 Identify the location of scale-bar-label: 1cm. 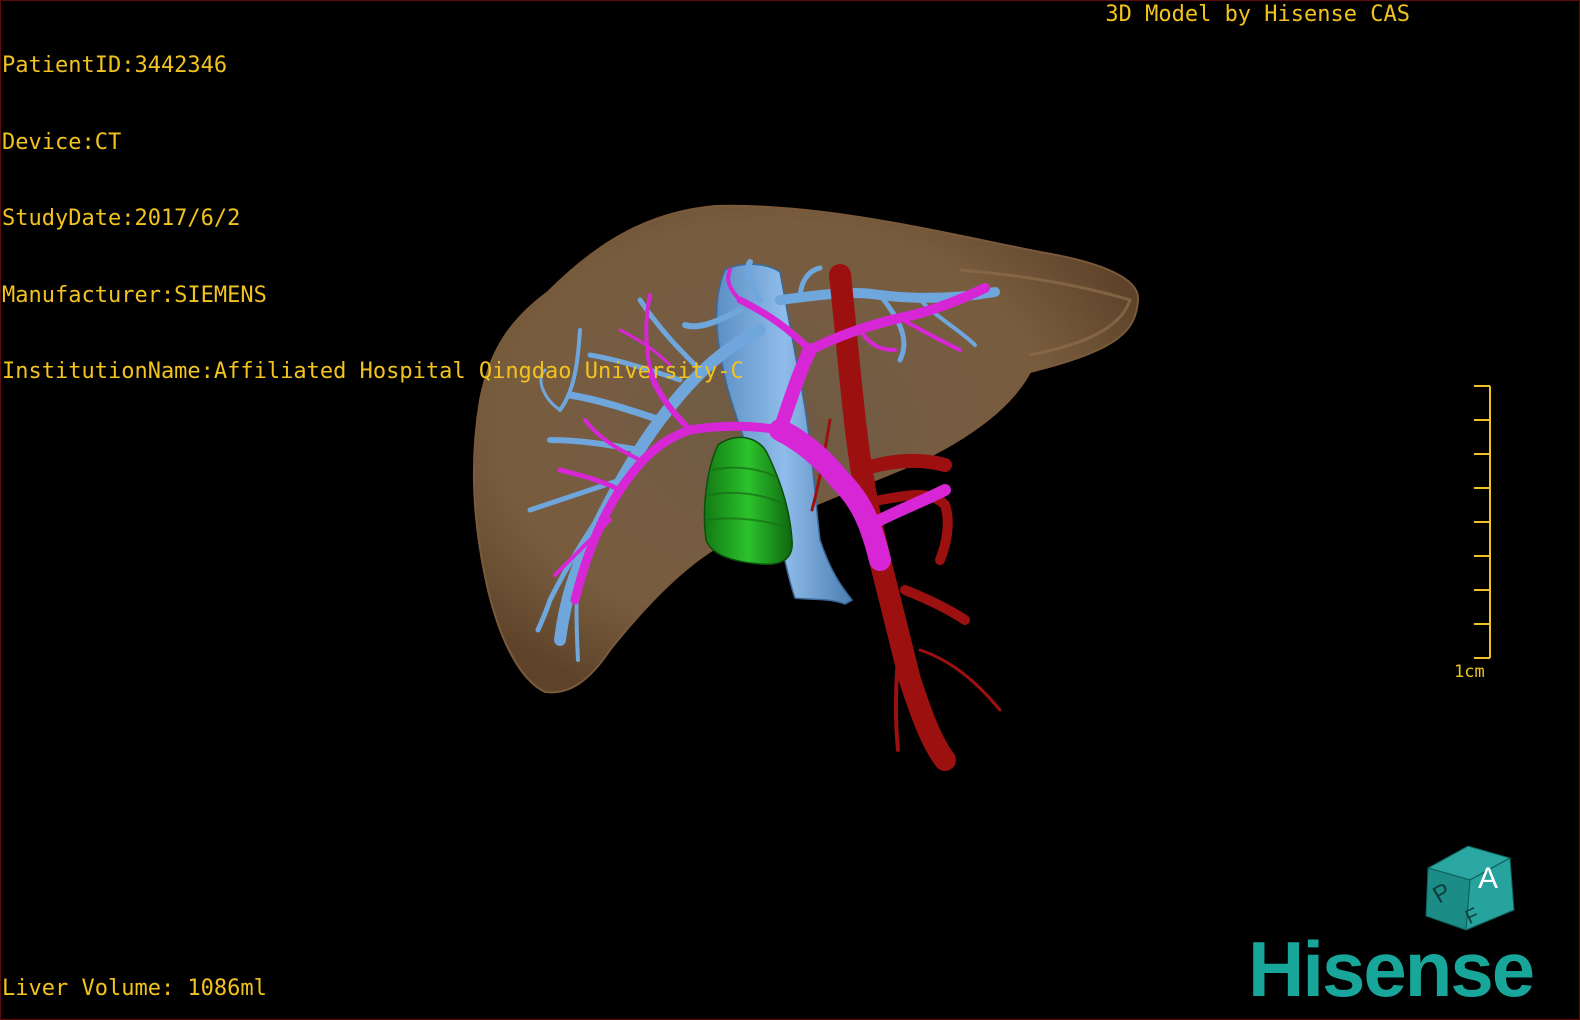
(1469, 672).